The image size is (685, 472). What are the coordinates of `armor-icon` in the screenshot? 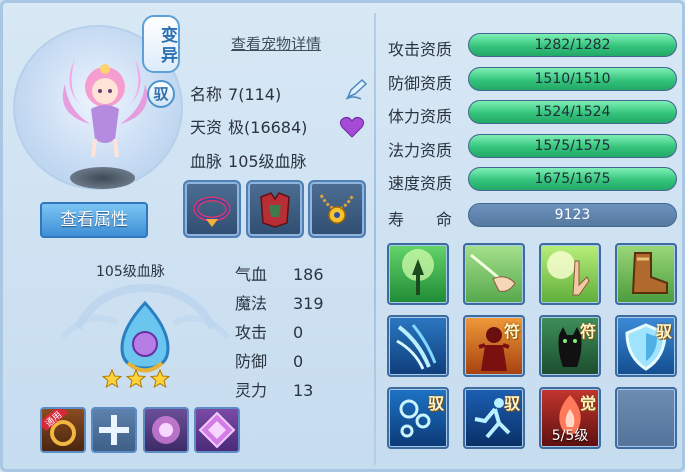 It's located at (275, 210).